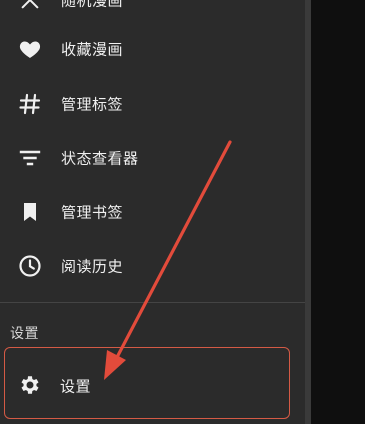 The height and width of the screenshot is (424, 365). I want to click on drawer-item-favorite-comics: 收藏漫画, so click(152, 49).